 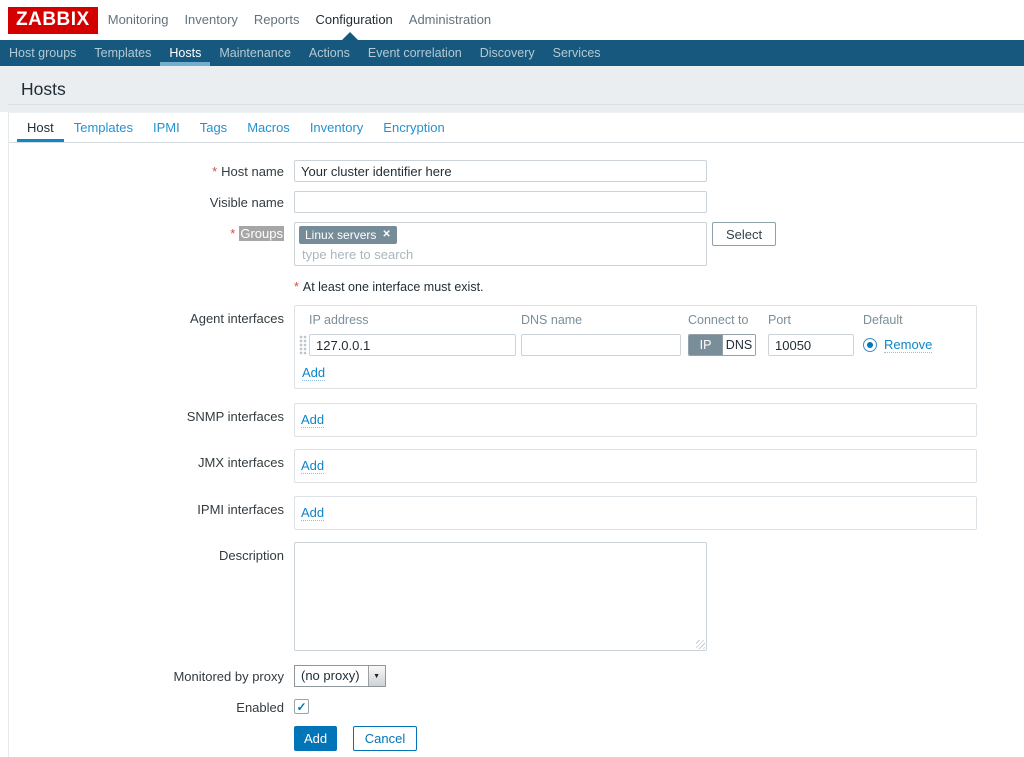 I want to click on groups-label-text: Groups, so click(x=261, y=233).